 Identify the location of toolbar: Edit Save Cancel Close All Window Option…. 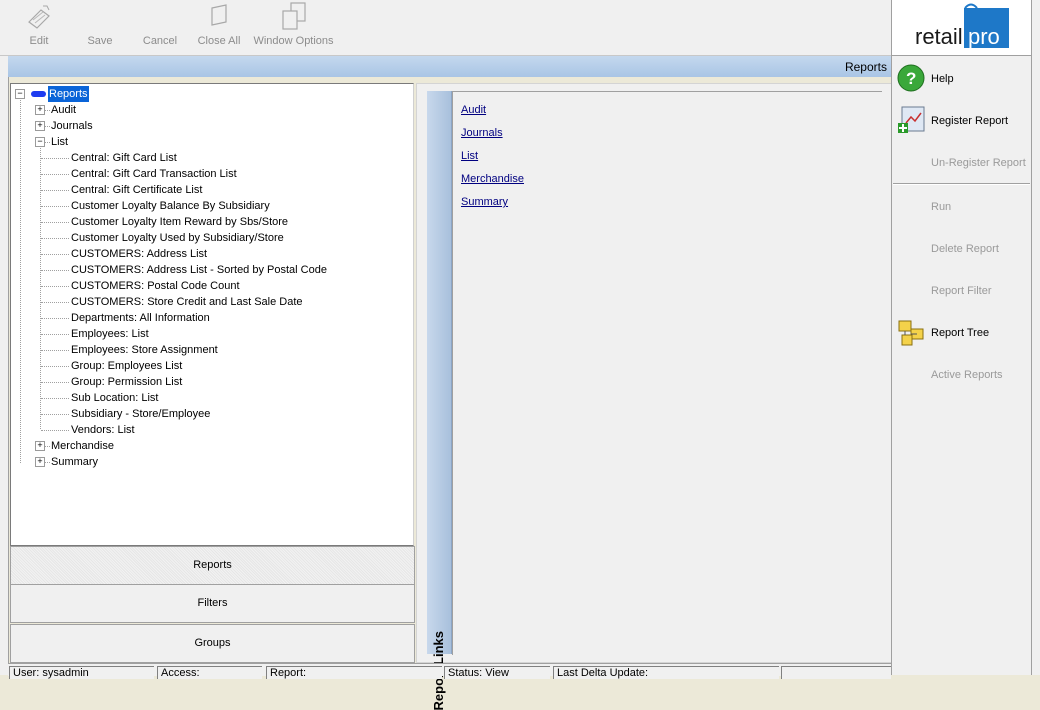
(445, 28).